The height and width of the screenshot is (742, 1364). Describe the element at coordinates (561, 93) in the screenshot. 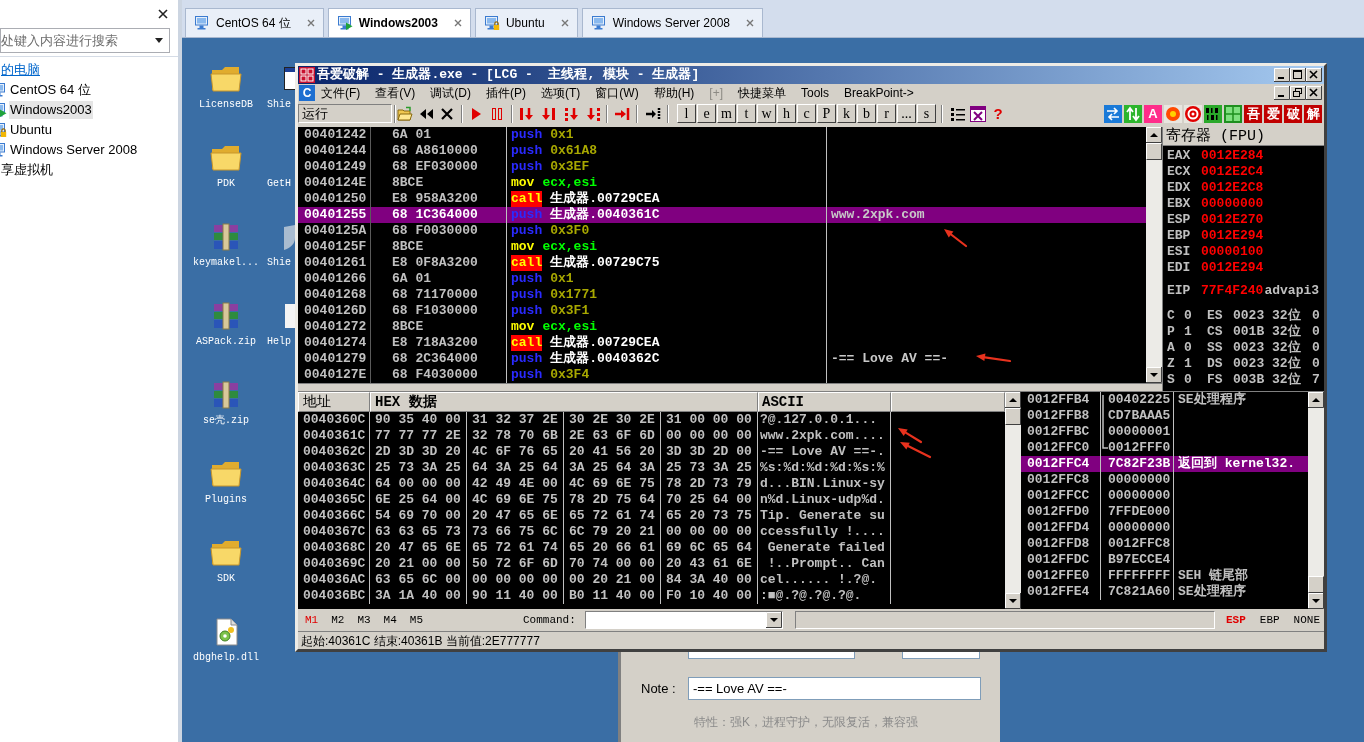

I see `menu-item: 选项(T)` at that location.